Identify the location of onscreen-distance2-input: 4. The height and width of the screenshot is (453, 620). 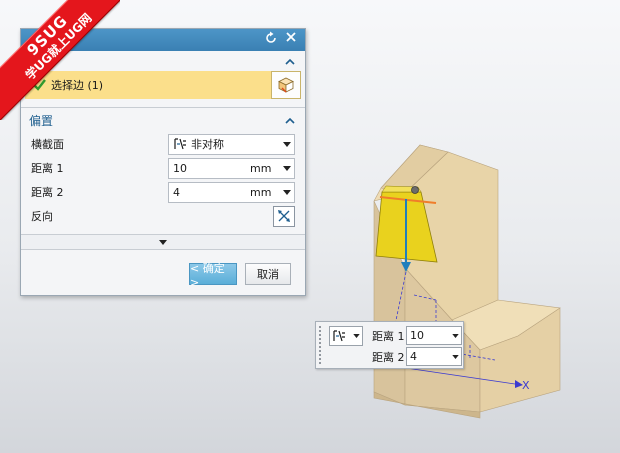
(434, 356).